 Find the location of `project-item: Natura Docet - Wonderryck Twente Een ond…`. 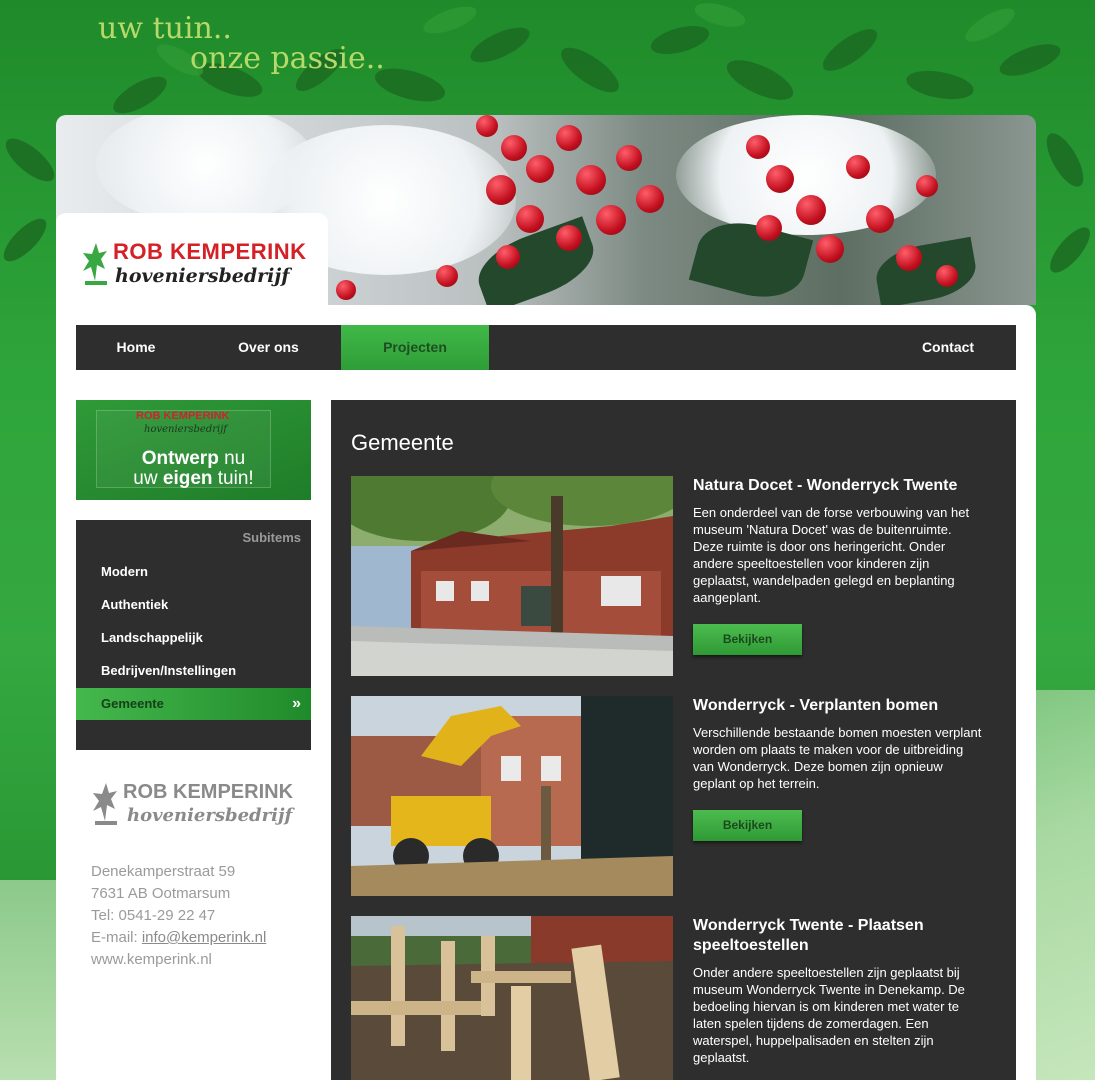

project-item: Natura Docet - Wonderryck Twente Een ond… is located at coordinates (673, 576).